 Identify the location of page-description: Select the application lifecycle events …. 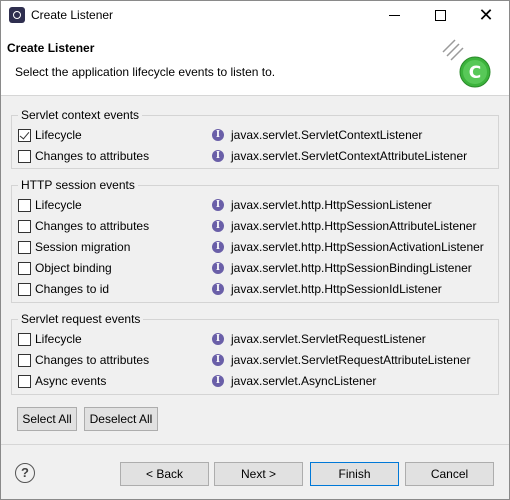
(145, 72).